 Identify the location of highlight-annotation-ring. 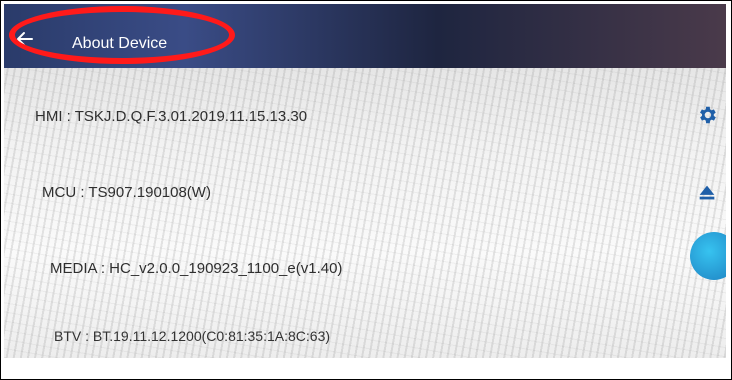
(122, 35).